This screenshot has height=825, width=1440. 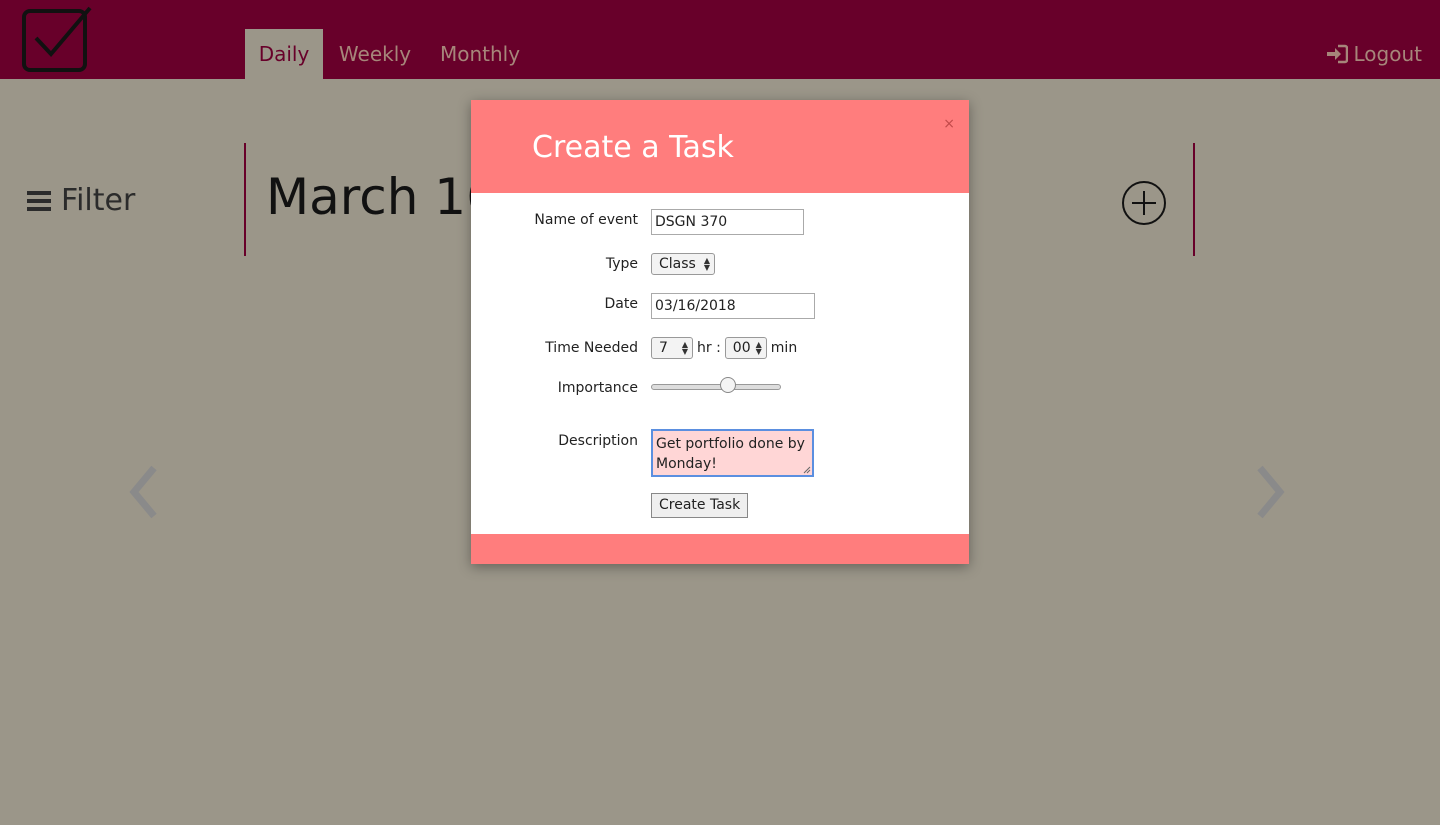 What do you see at coordinates (727, 385) in the screenshot?
I see `slider-thumb` at bounding box center [727, 385].